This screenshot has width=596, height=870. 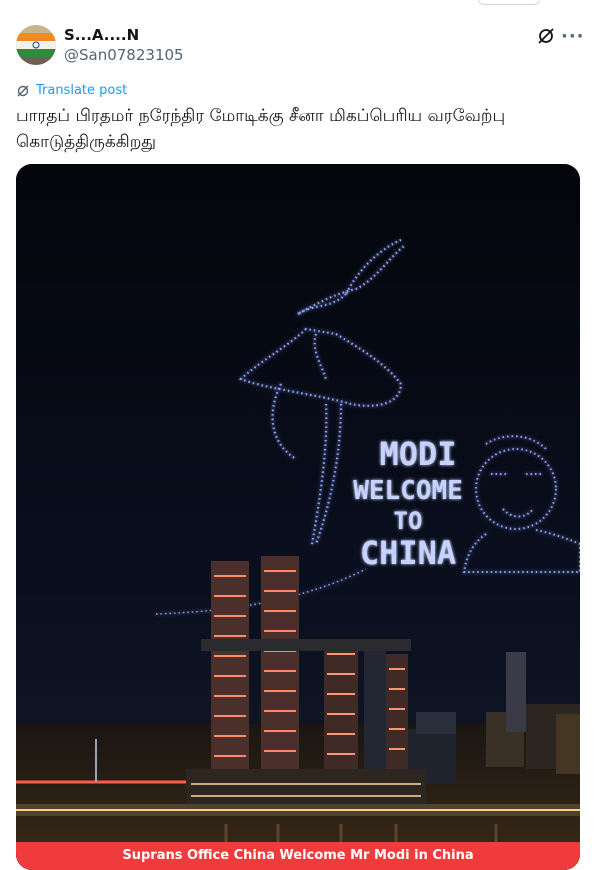 What do you see at coordinates (408, 553) in the screenshot?
I see `drone-text-line: CHINA` at bounding box center [408, 553].